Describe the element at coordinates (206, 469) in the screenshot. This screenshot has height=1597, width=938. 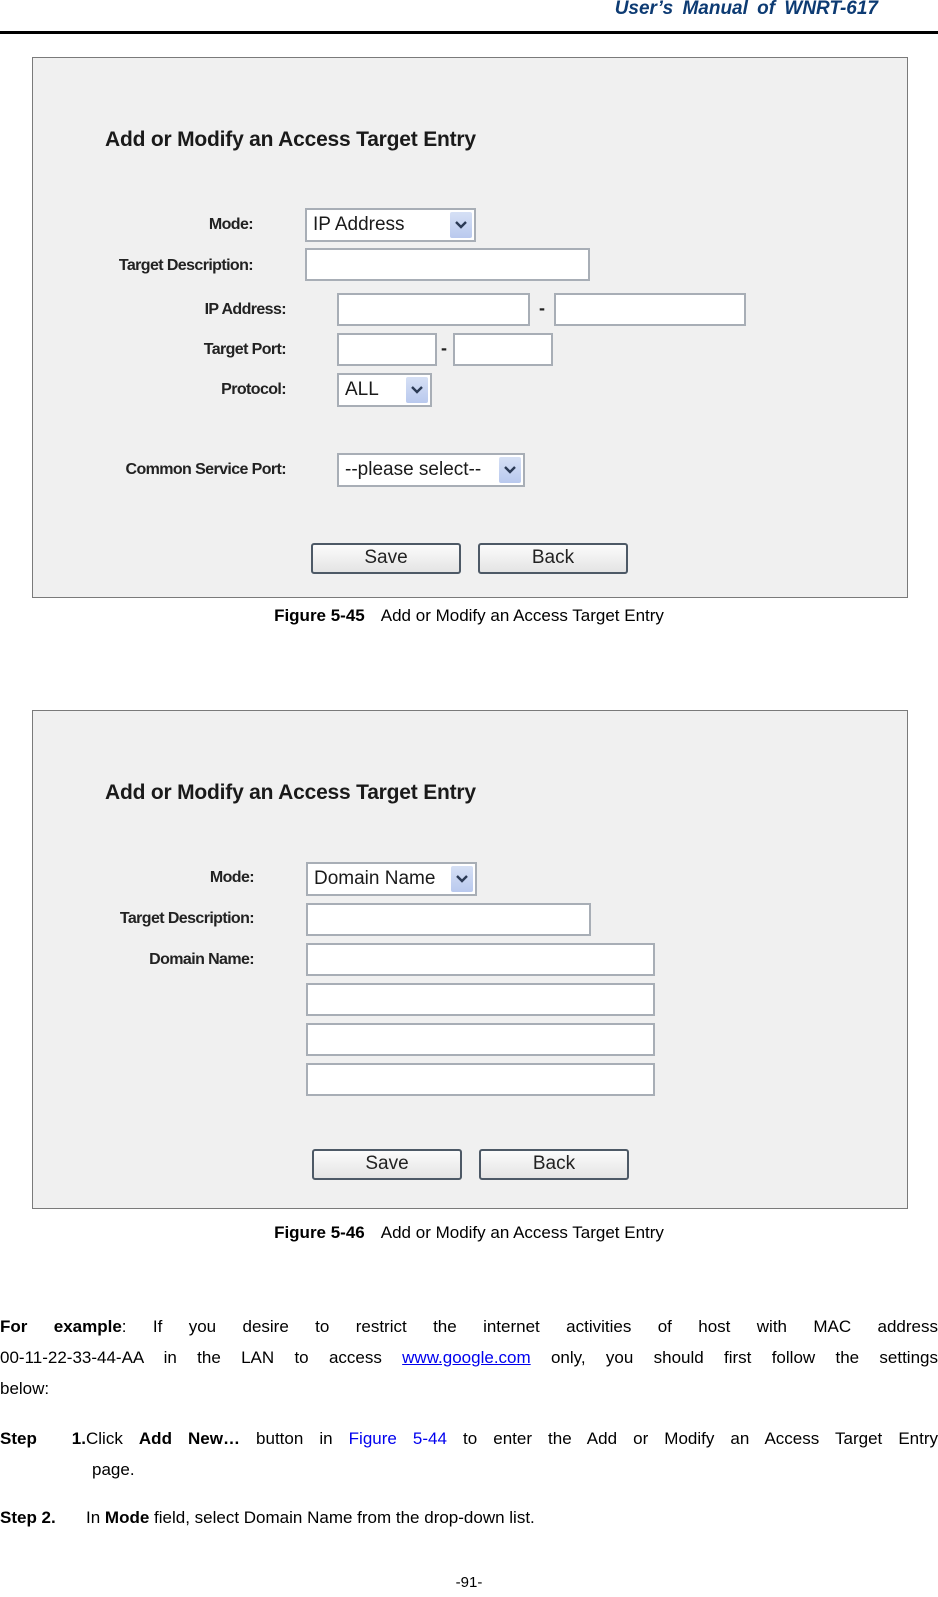
I see `common-service-port-label: Common Service Port:` at that location.